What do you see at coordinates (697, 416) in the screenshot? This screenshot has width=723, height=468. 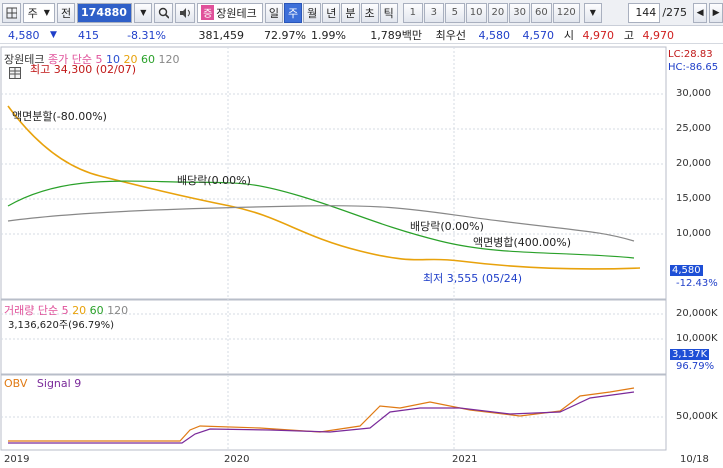 I see `obv-y-tick: 50,000K` at bounding box center [697, 416].